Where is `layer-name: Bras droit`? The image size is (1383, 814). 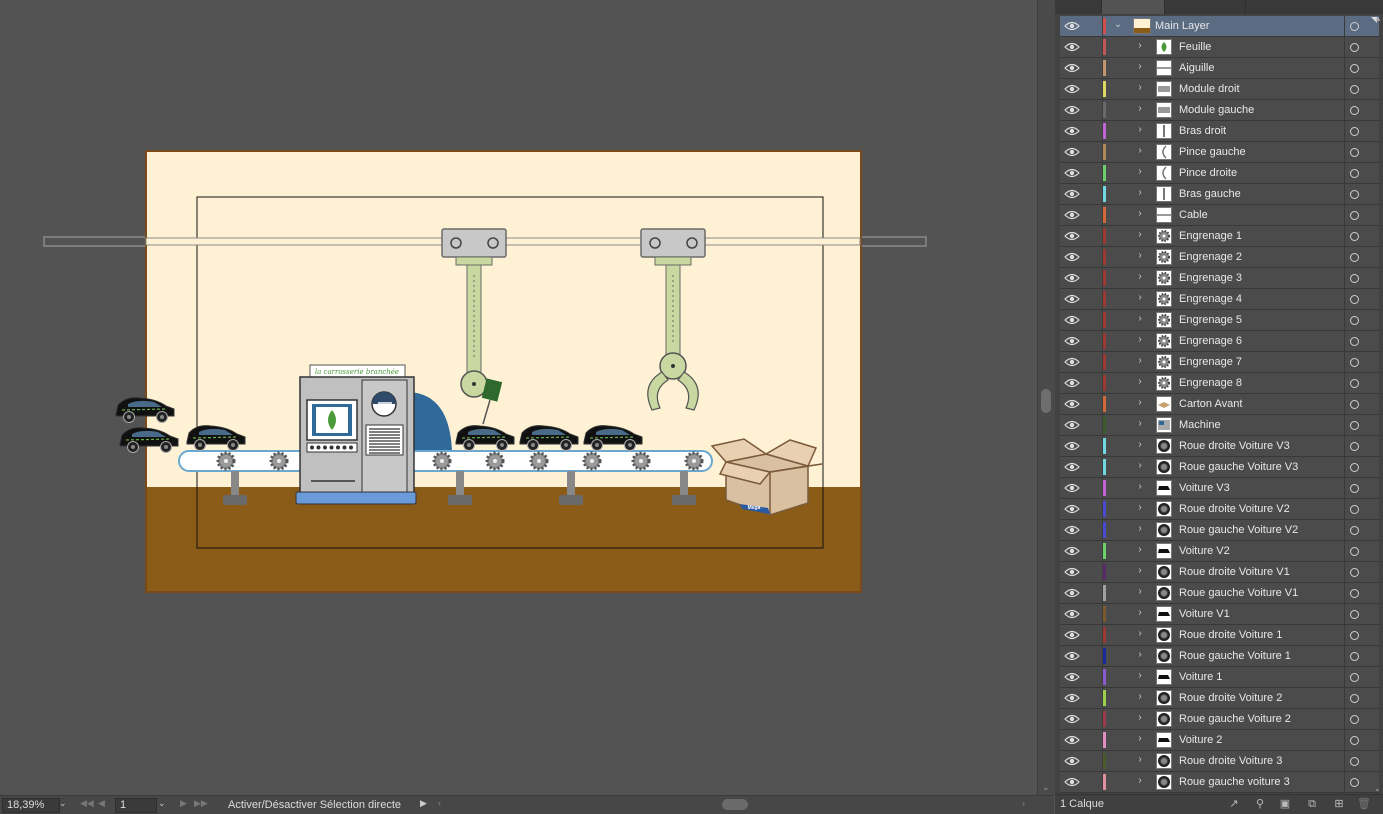
layer-name: Bras droit is located at coordinates (1202, 131).